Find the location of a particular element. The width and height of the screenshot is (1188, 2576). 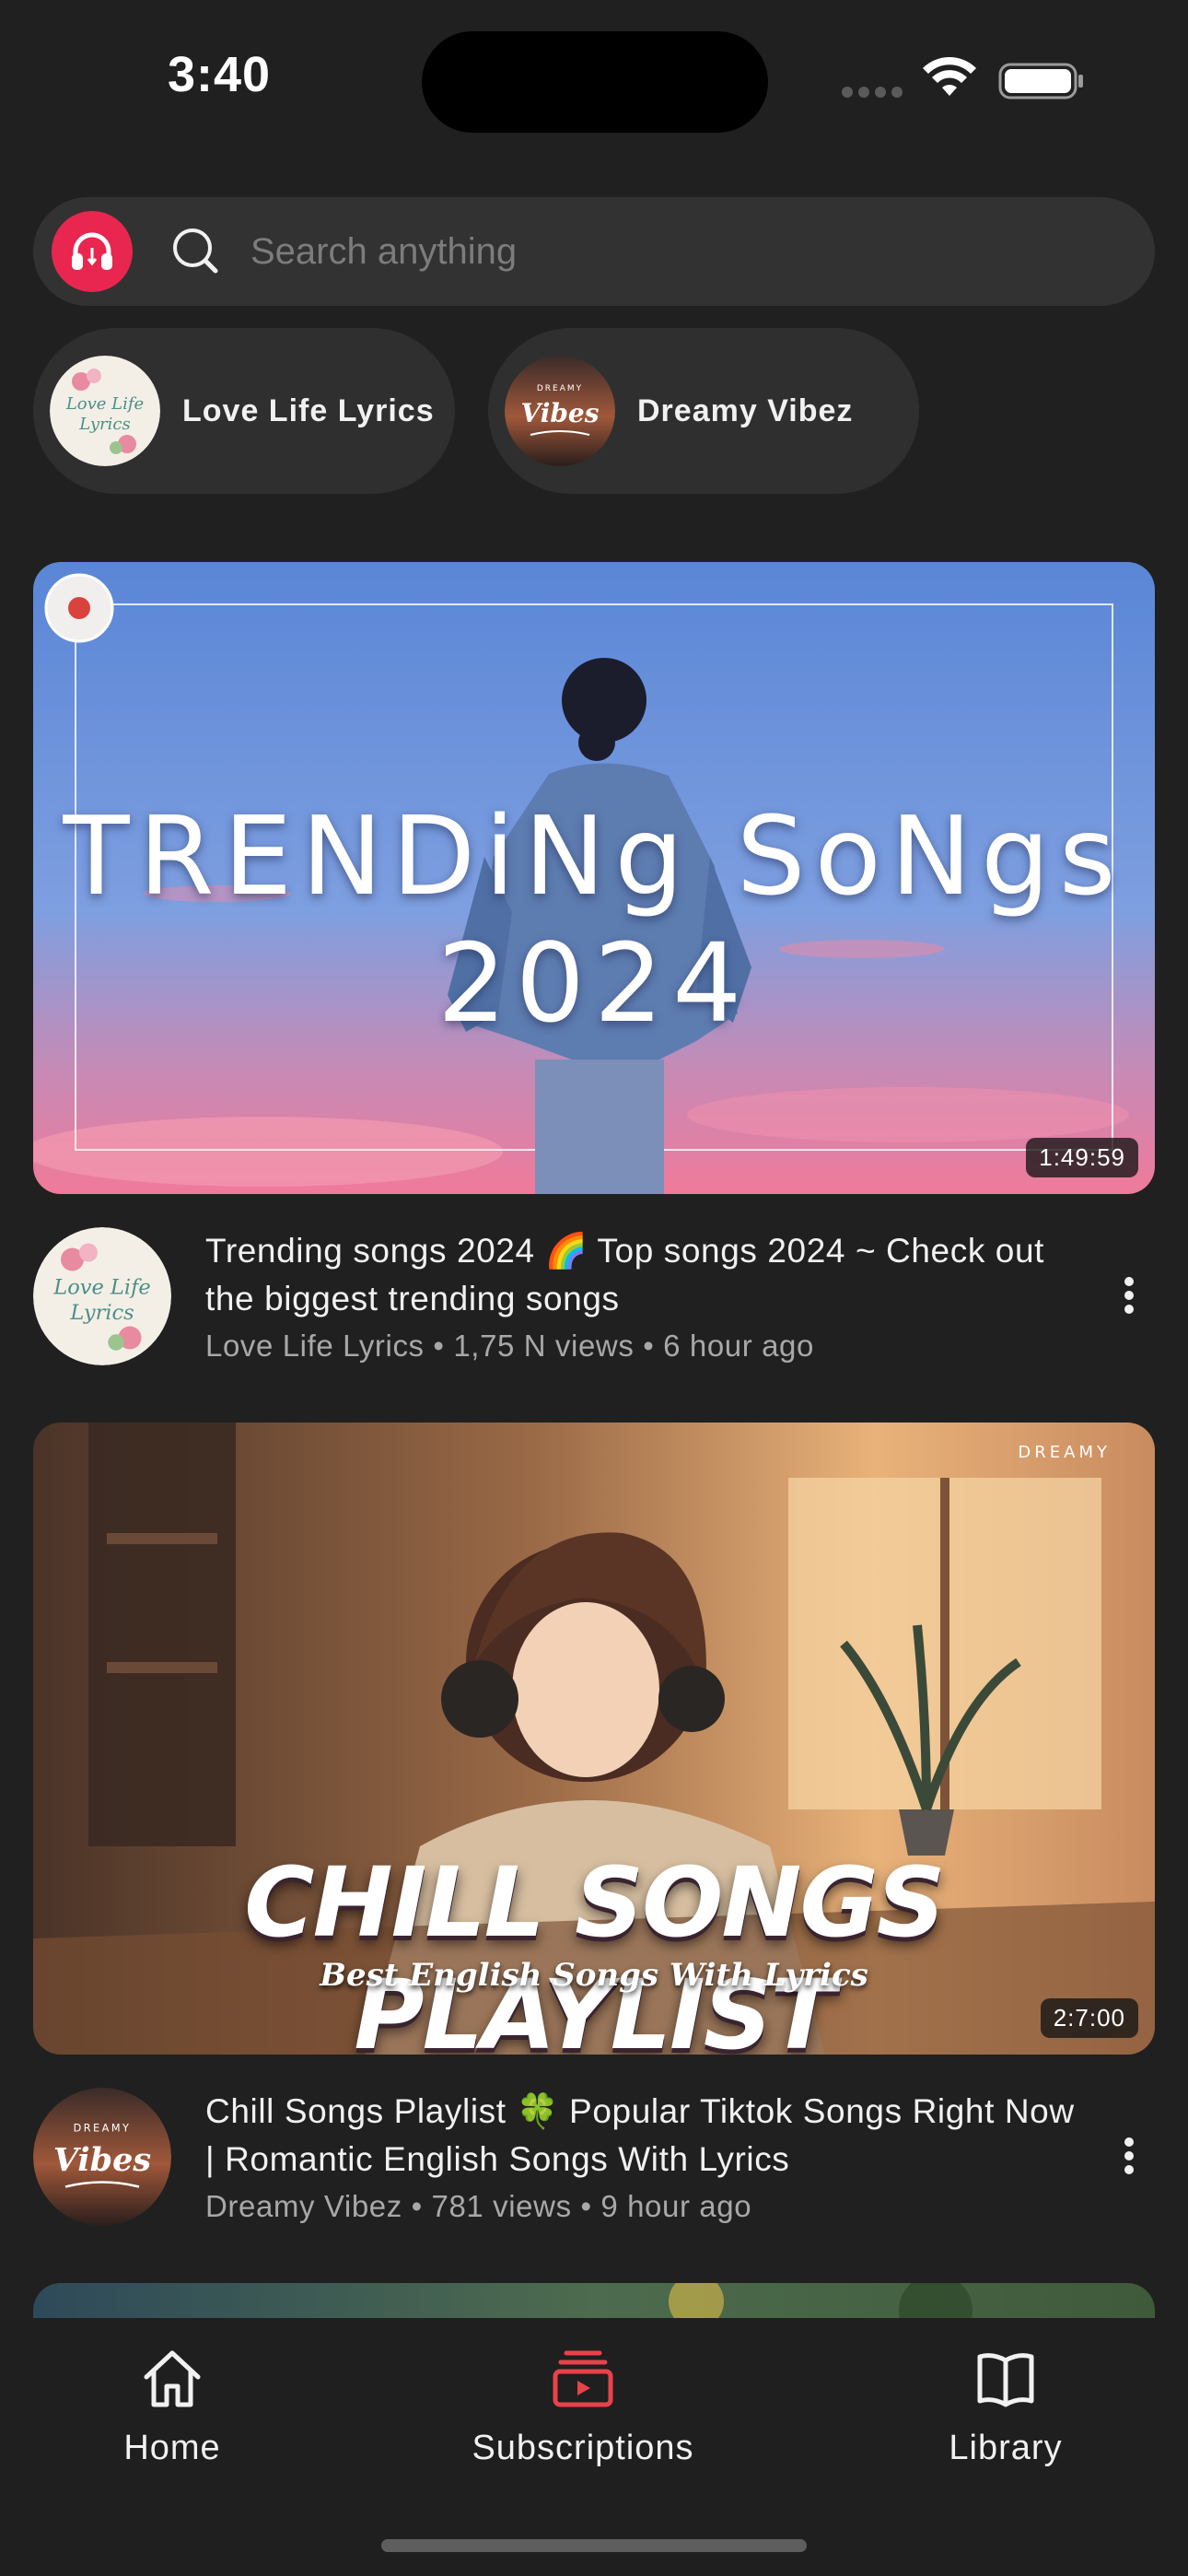

search-bar is located at coordinates (594, 251).